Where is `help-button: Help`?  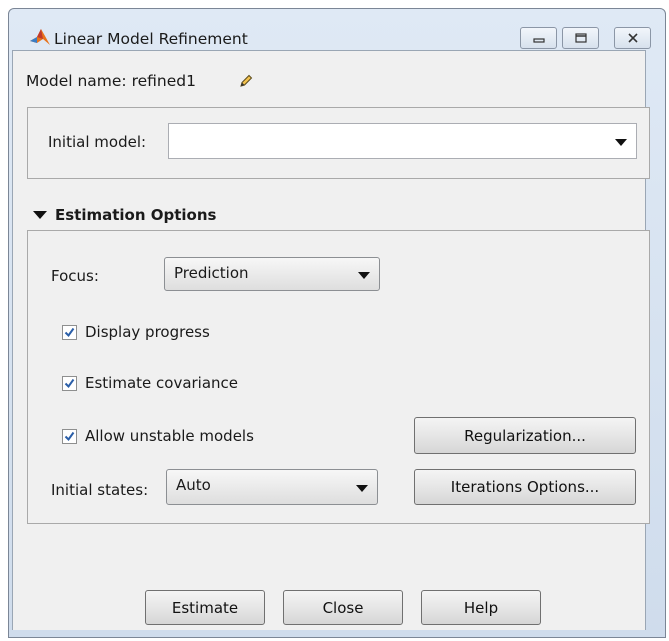
help-button: Help is located at coordinates (481, 607).